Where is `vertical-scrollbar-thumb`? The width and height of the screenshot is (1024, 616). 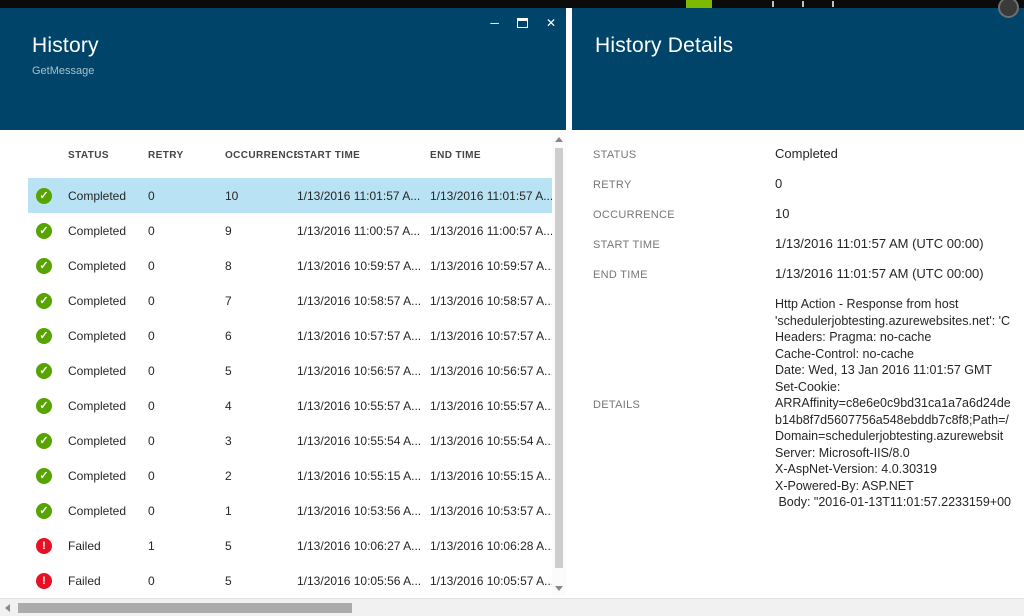 vertical-scrollbar-thumb is located at coordinates (559, 358).